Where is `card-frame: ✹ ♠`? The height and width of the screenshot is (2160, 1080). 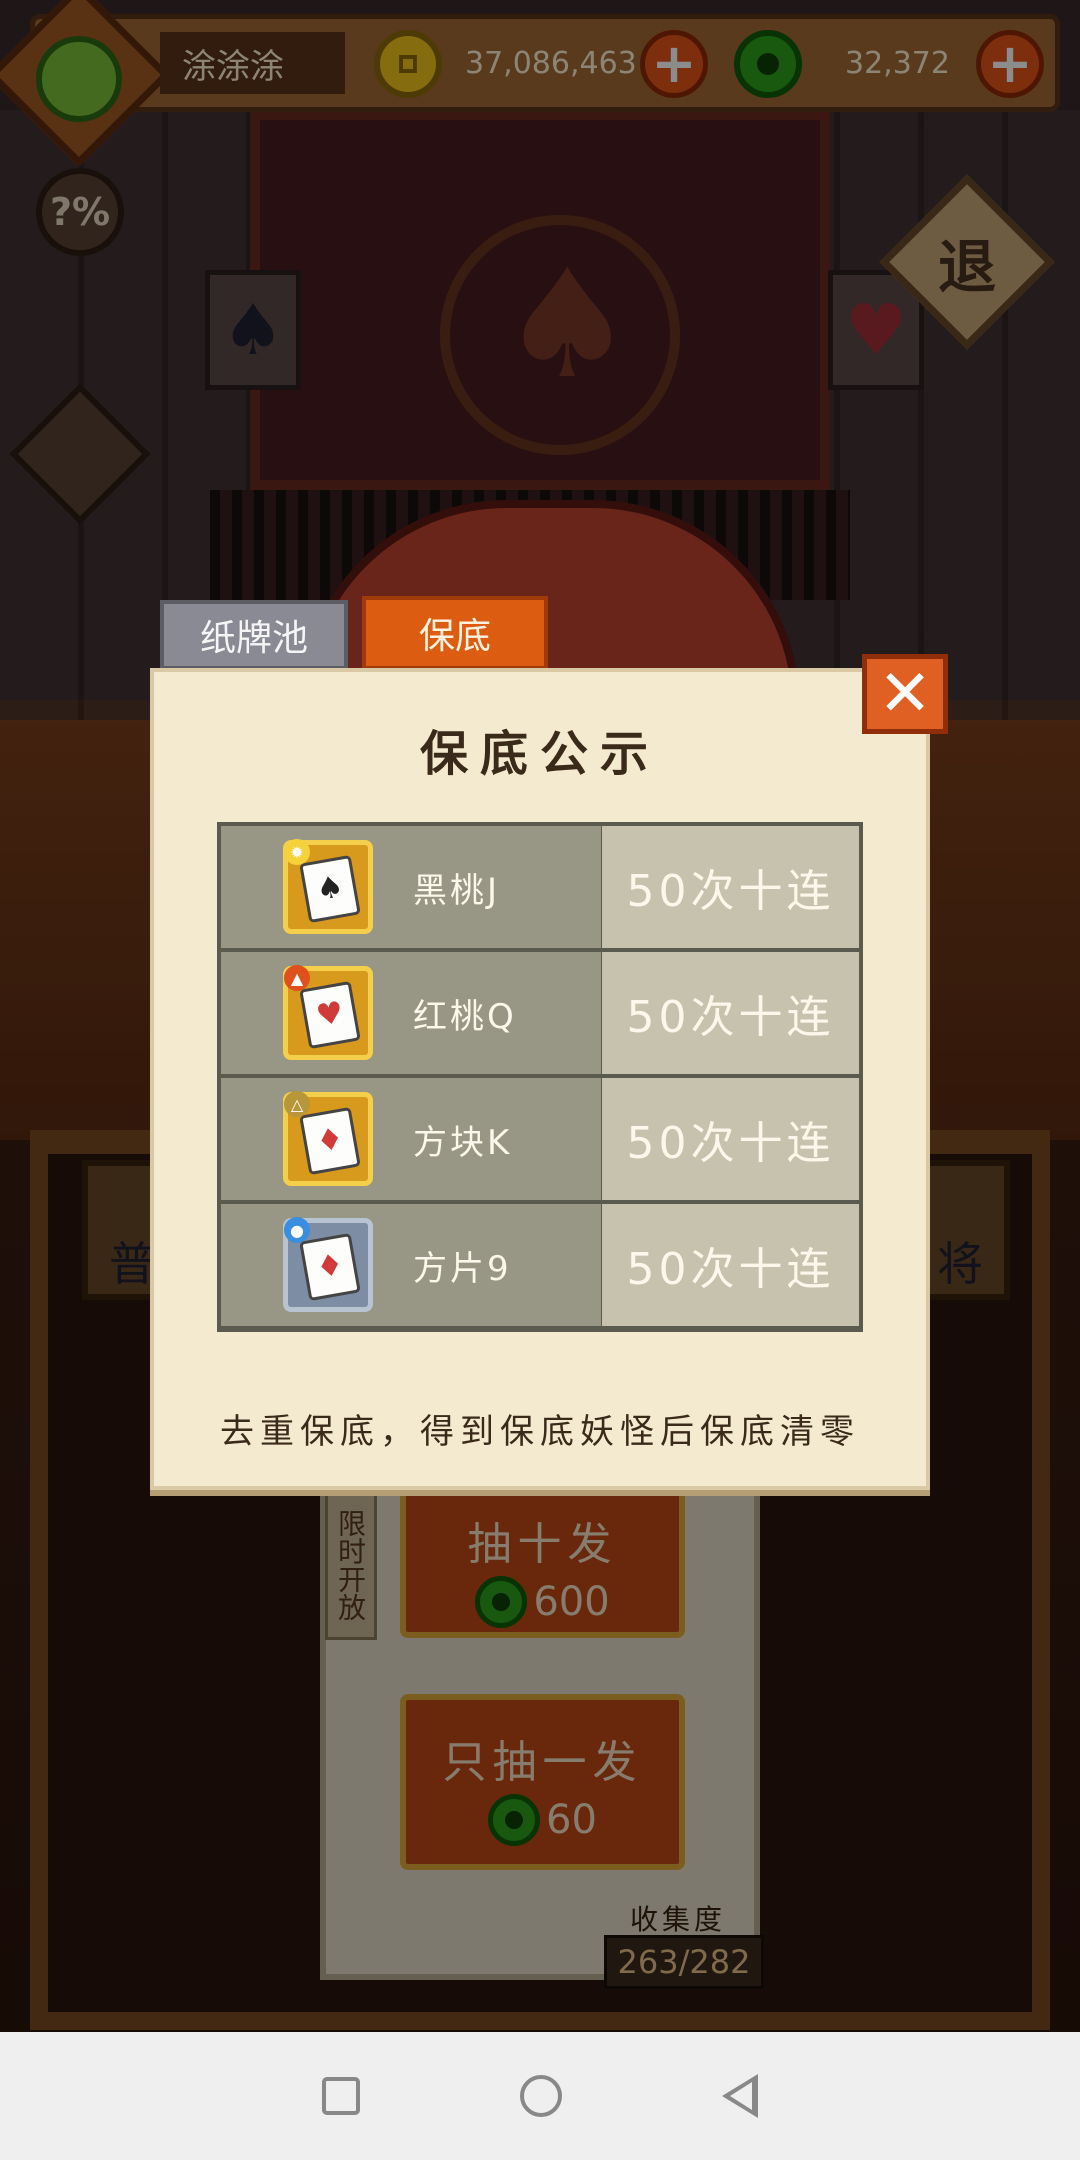 card-frame: ✹ ♠ is located at coordinates (328, 886).